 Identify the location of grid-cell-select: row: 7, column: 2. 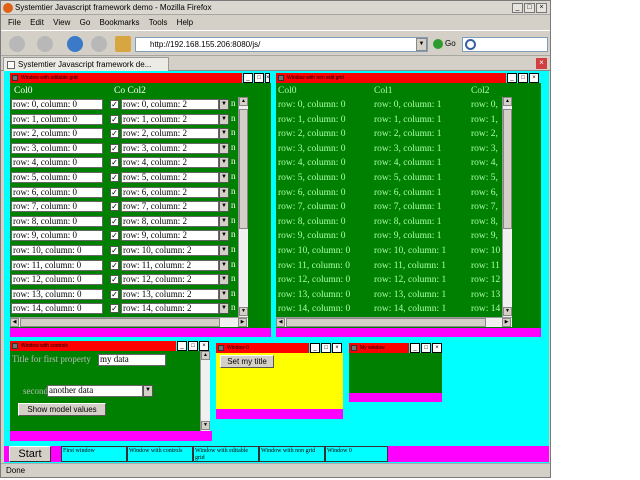
(170, 207).